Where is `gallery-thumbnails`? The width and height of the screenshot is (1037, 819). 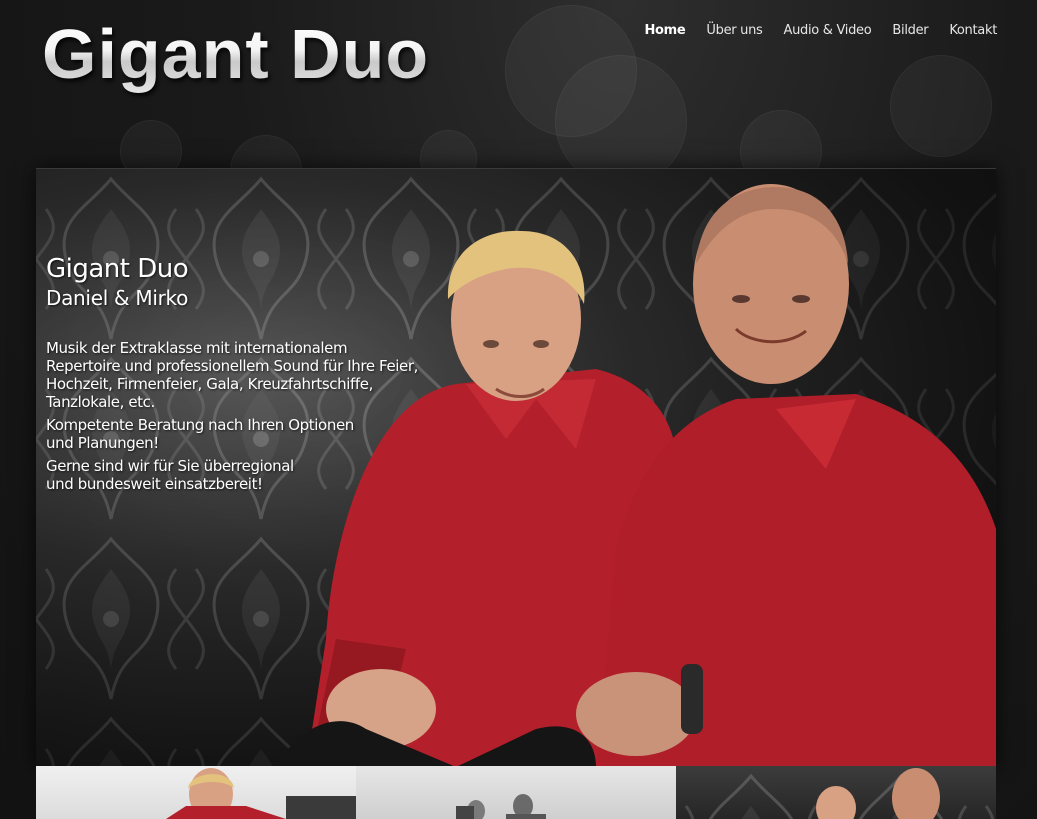 gallery-thumbnails is located at coordinates (516, 792).